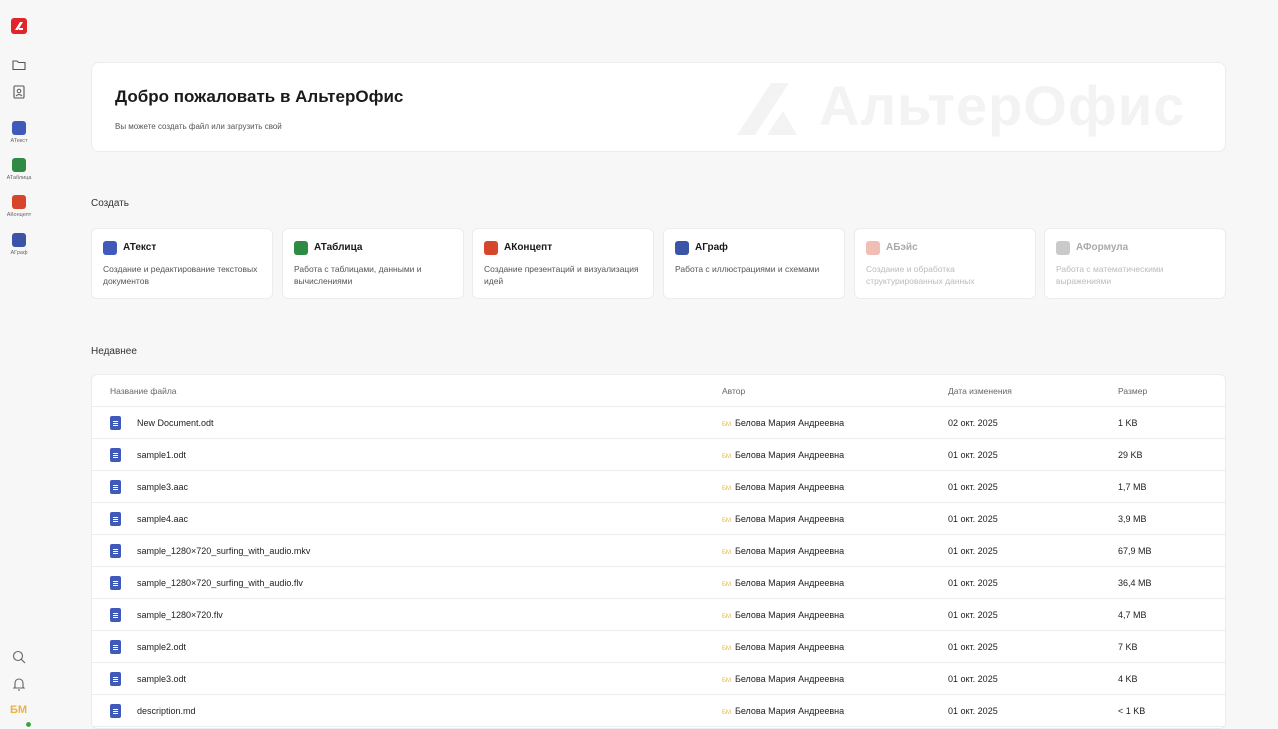 This screenshot has height=729, width=1278. I want to click on column-header-name: Название файла, so click(143, 391).